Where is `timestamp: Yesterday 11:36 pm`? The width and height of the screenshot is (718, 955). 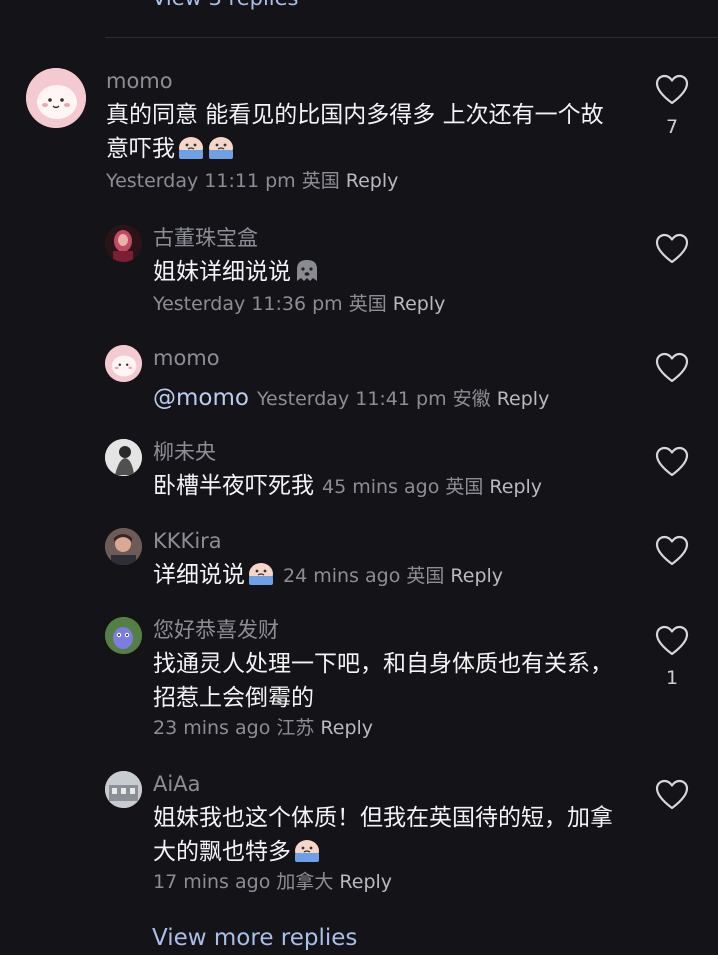 timestamp: Yesterday 11:36 pm is located at coordinates (248, 304).